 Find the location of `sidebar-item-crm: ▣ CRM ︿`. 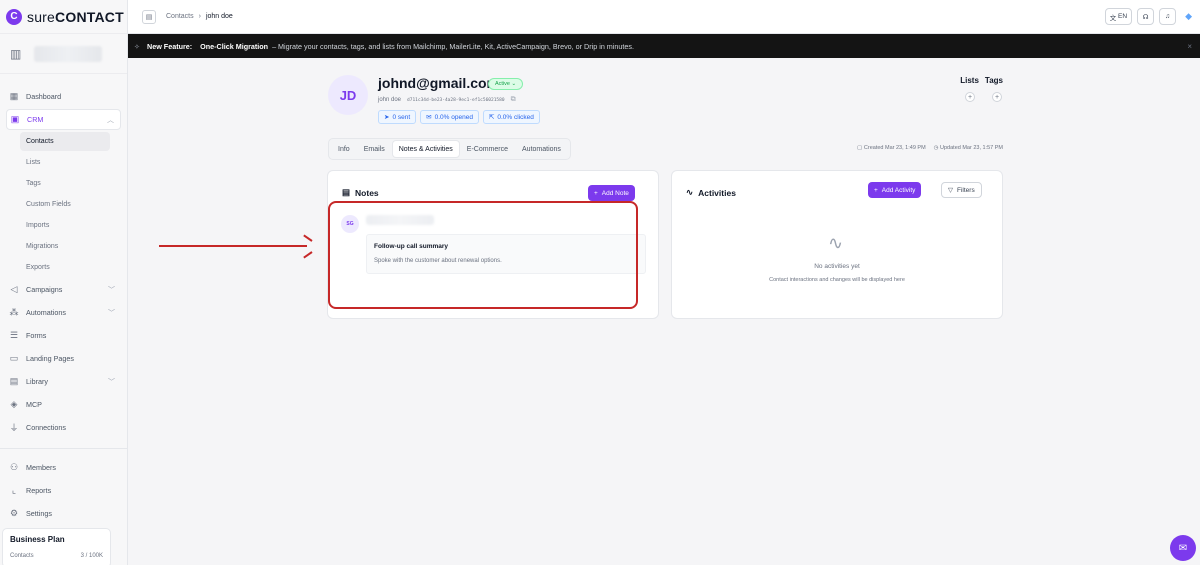

sidebar-item-crm: ▣ CRM ︿ is located at coordinates (63, 119).